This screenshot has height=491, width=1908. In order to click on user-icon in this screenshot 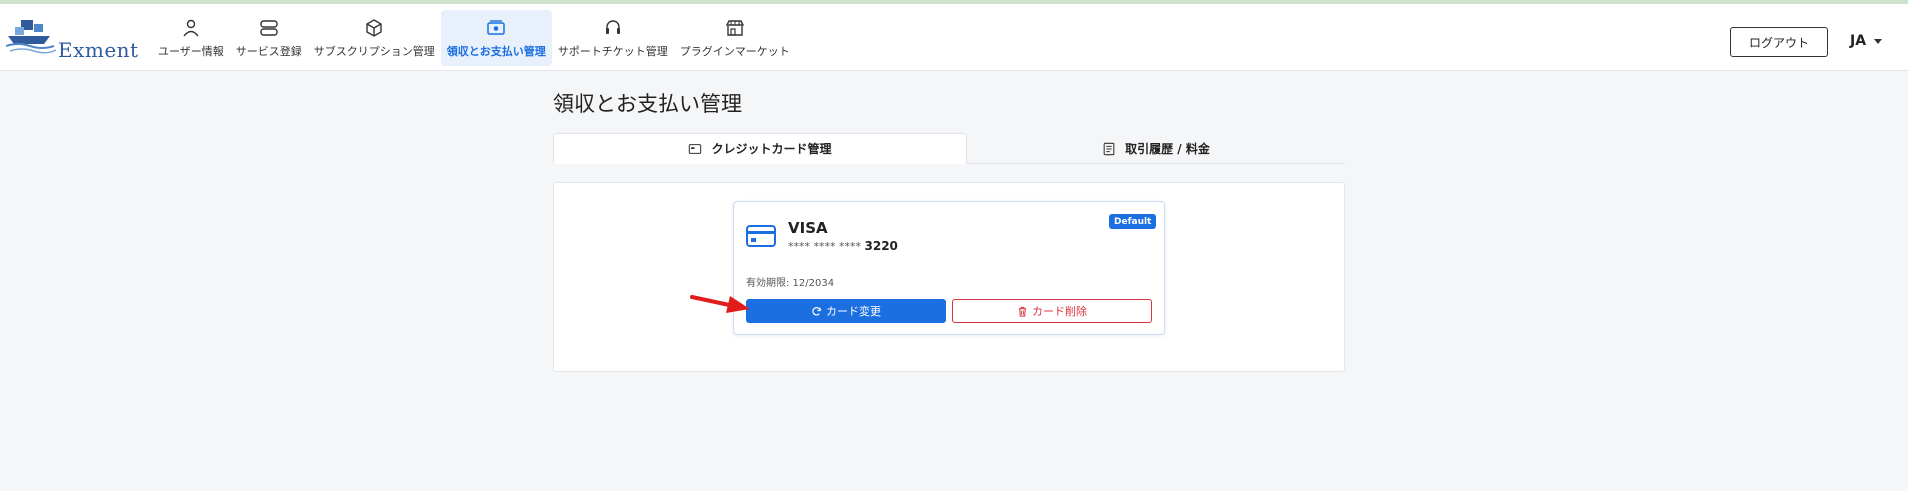, I will do `click(191, 27)`.